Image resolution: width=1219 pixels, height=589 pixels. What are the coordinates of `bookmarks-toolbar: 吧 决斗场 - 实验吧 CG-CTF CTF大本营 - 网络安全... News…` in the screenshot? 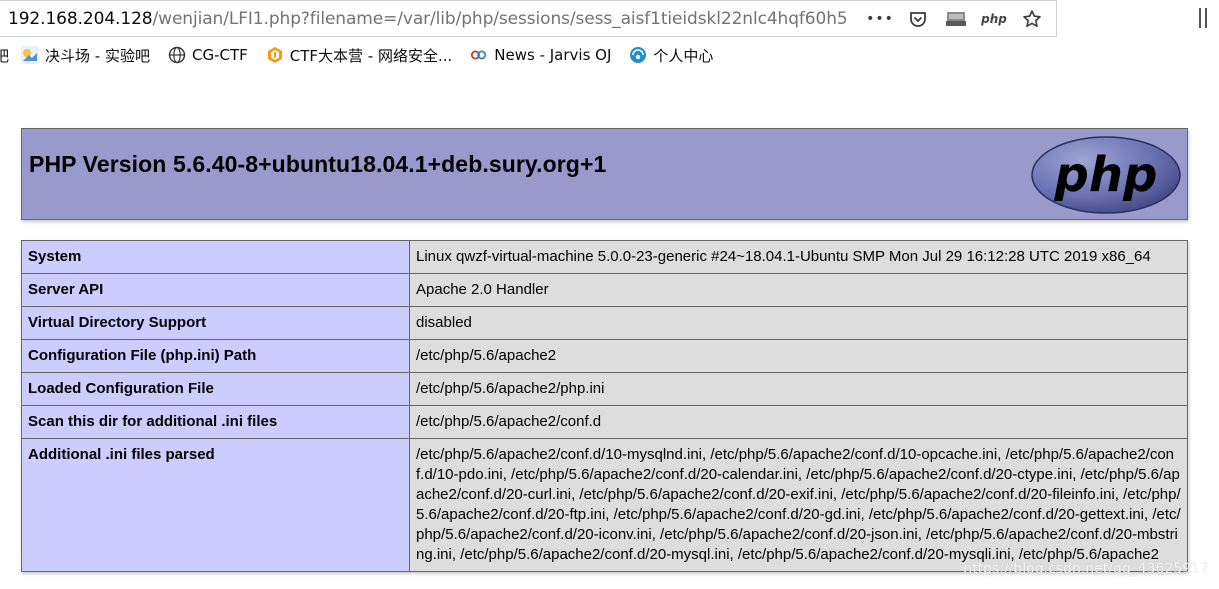 It's located at (609, 55).